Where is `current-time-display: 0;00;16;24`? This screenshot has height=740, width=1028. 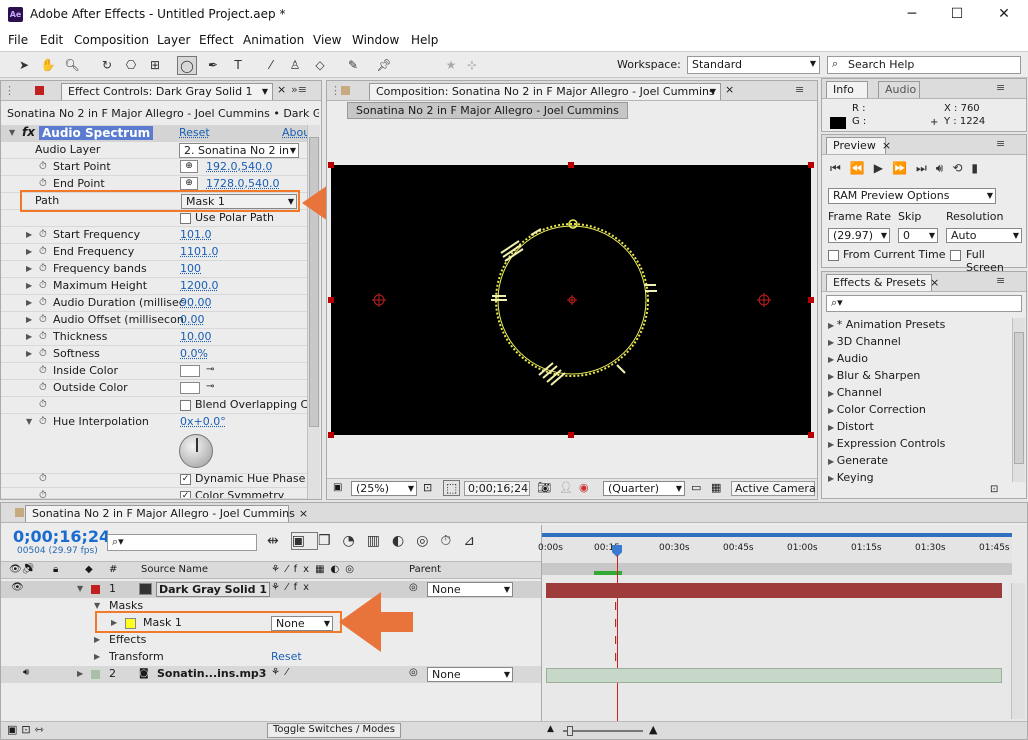
current-time-display: 0;00;16;24 is located at coordinates (497, 488).